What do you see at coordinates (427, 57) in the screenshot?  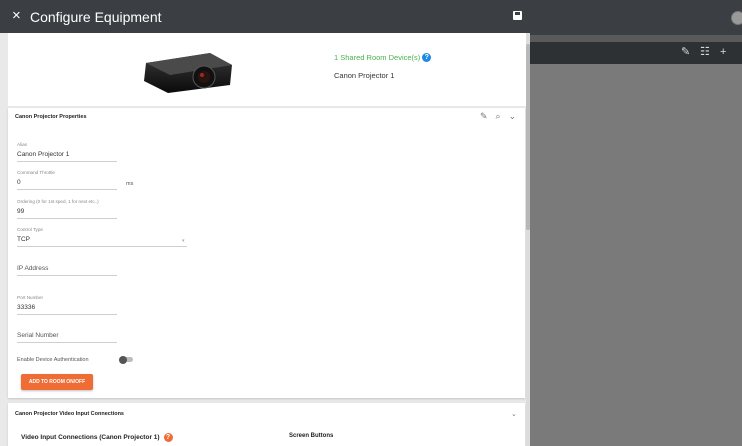 I see `help-icon: ?` at bounding box center [427, 57].